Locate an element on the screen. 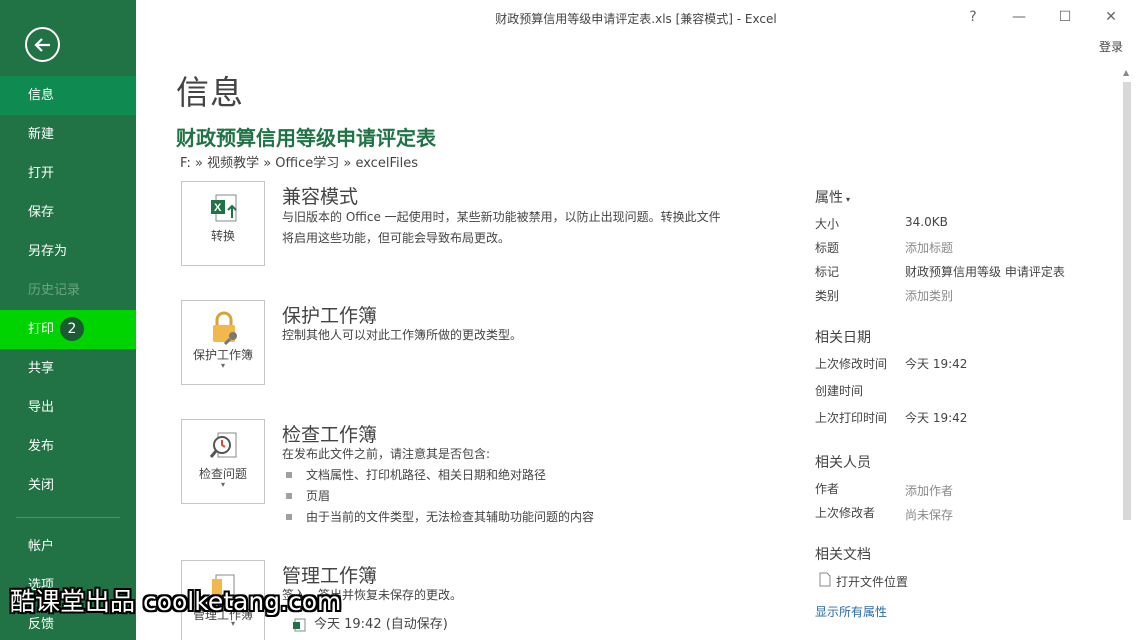 The image size is (1136, 640). watermark: 酷课堂出品 coolketang.com is located at coordinates (176, 601).